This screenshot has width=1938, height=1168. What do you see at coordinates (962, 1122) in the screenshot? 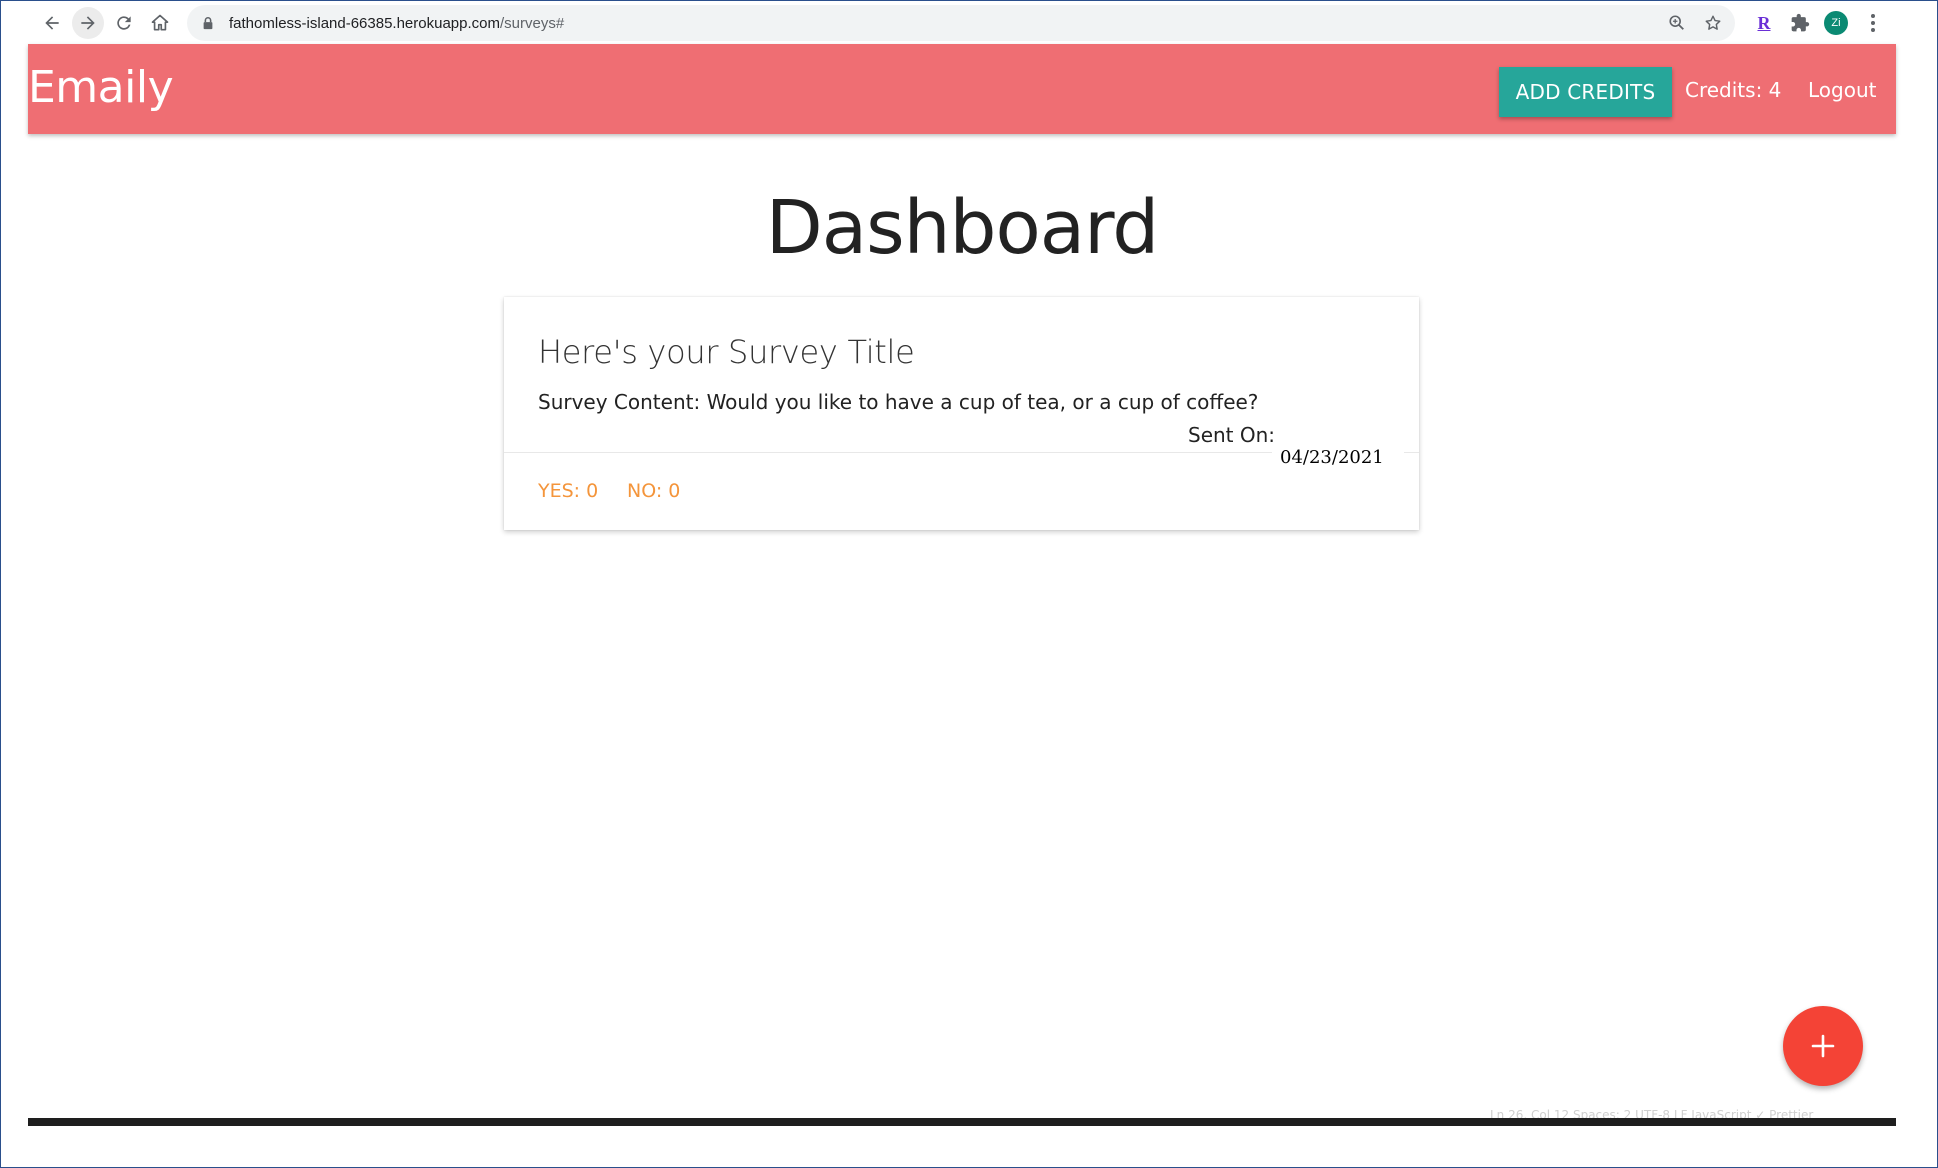
I see `bottom-bar` at bounding box center [962, 1122].